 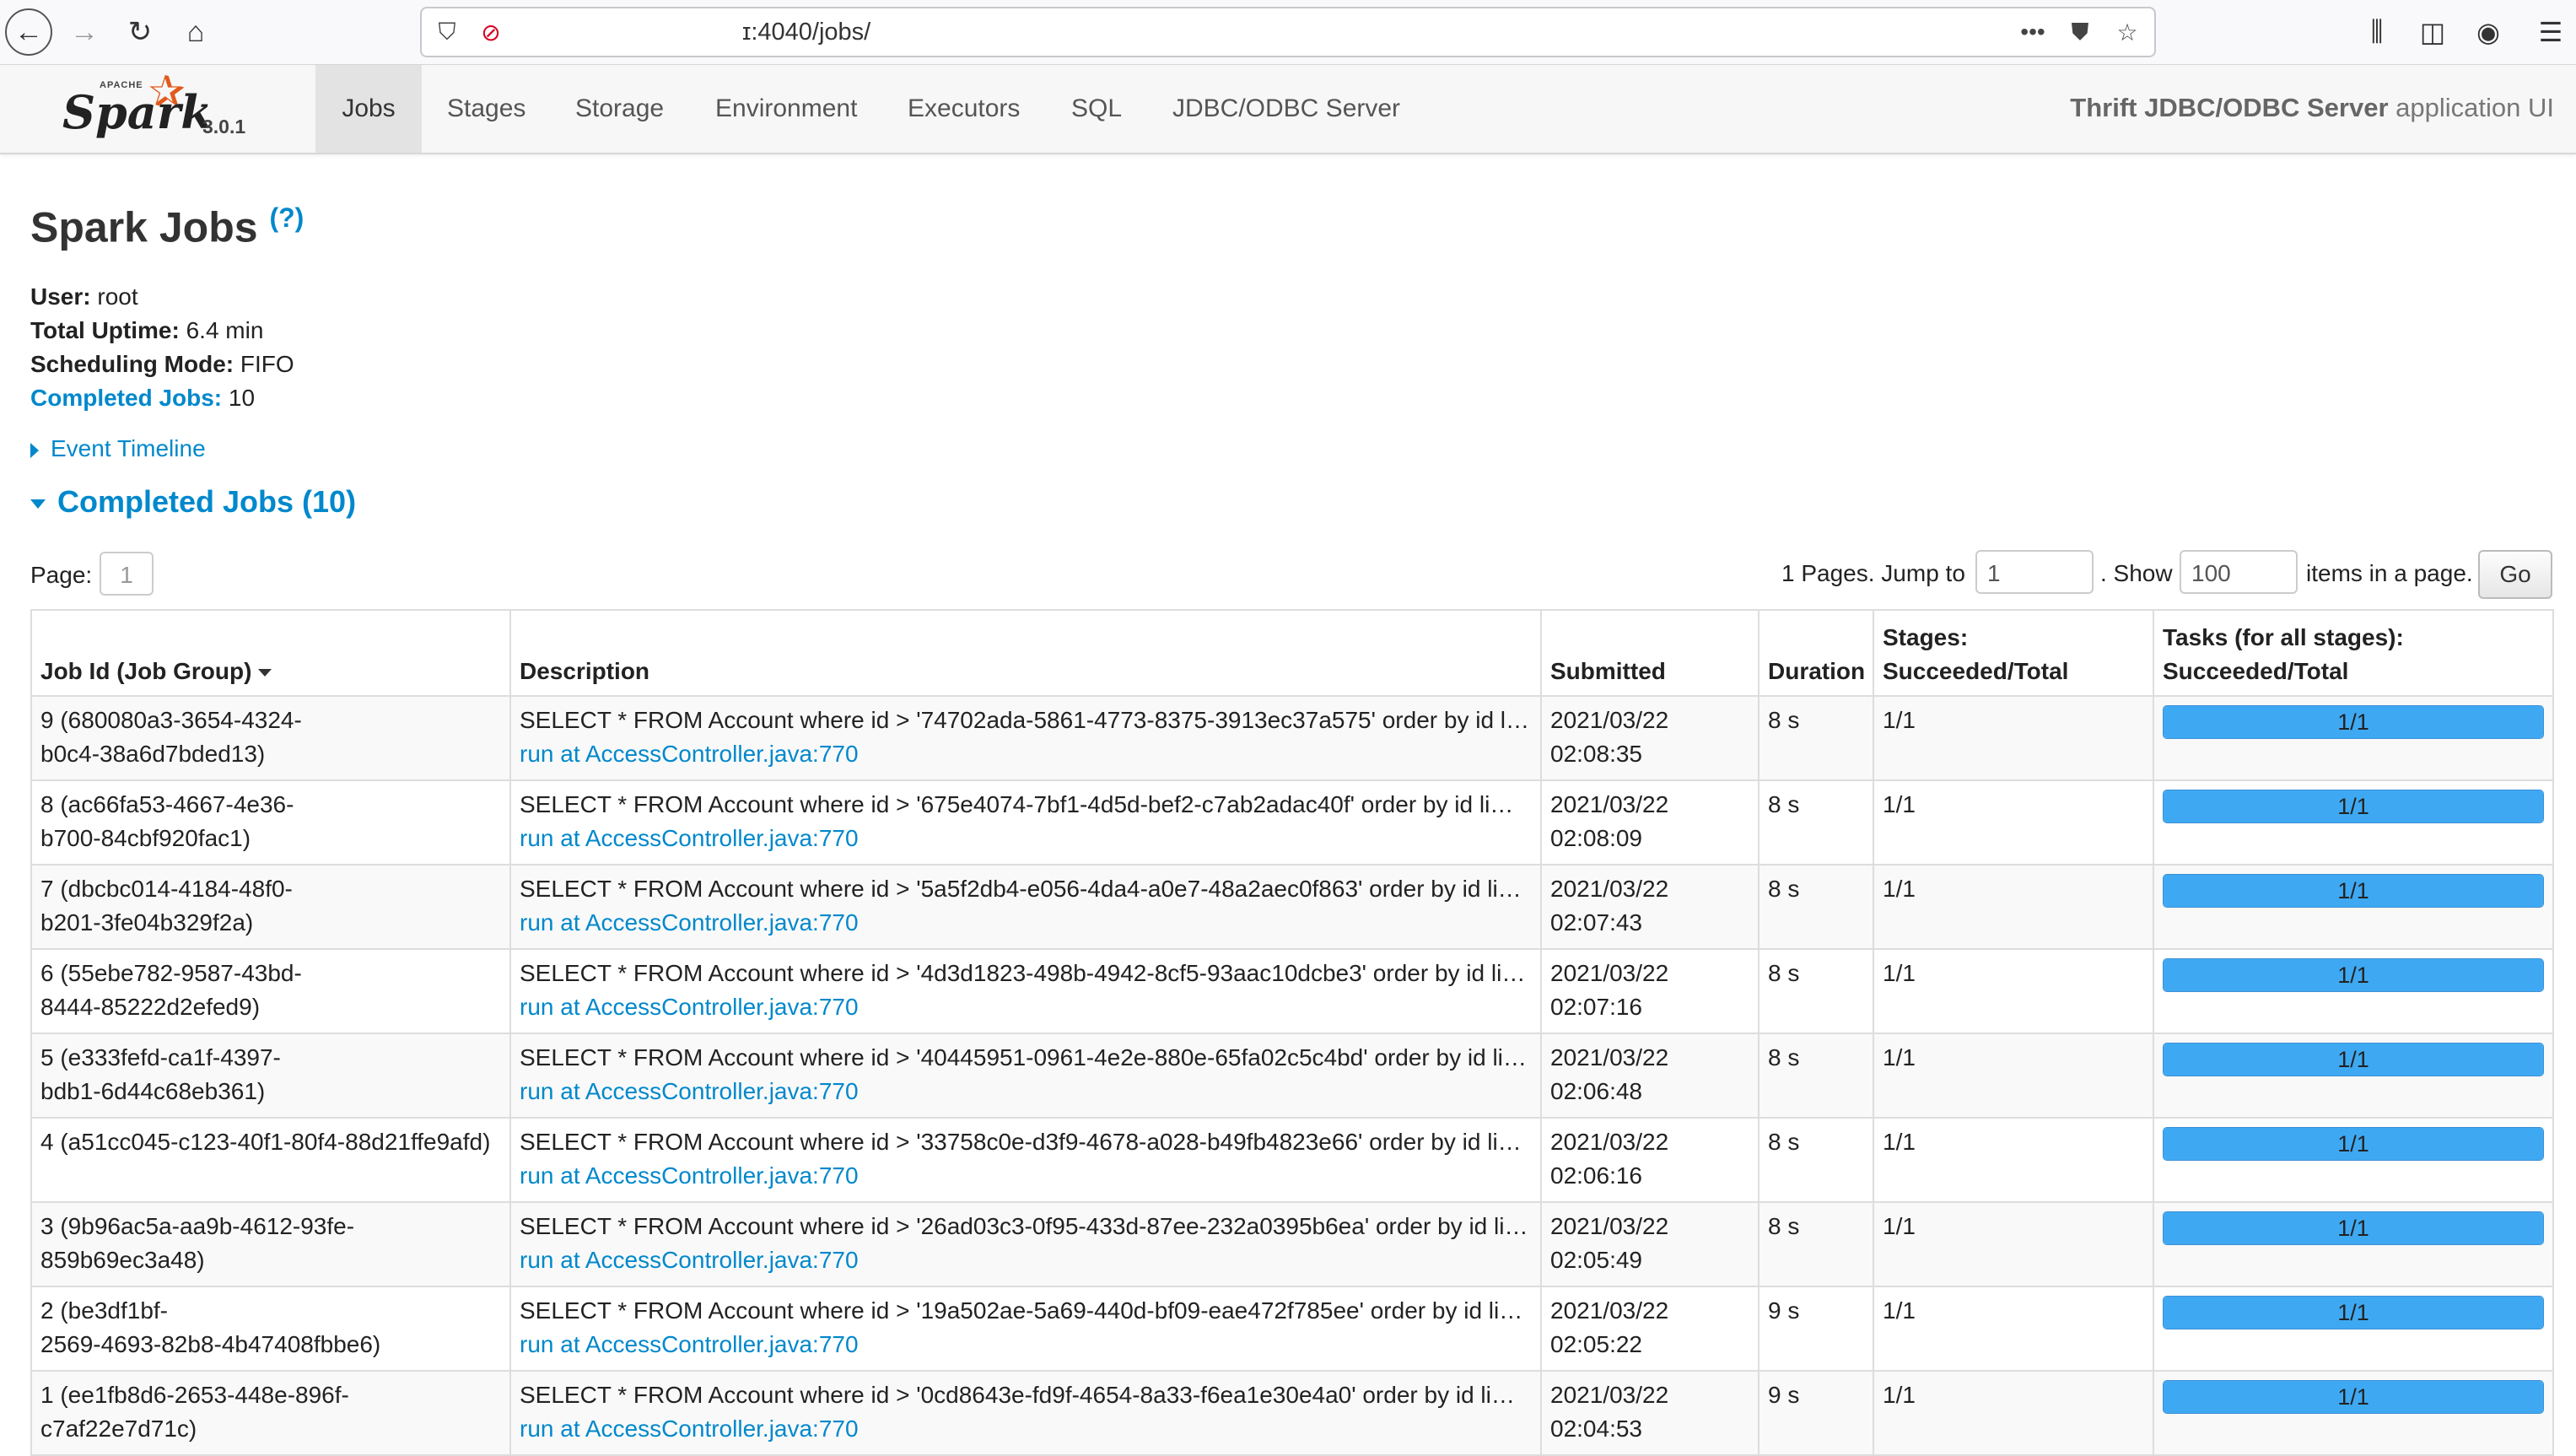 I want to click on job-id-line-2: c7af22e7d71c), so click(x=118, y=1429).